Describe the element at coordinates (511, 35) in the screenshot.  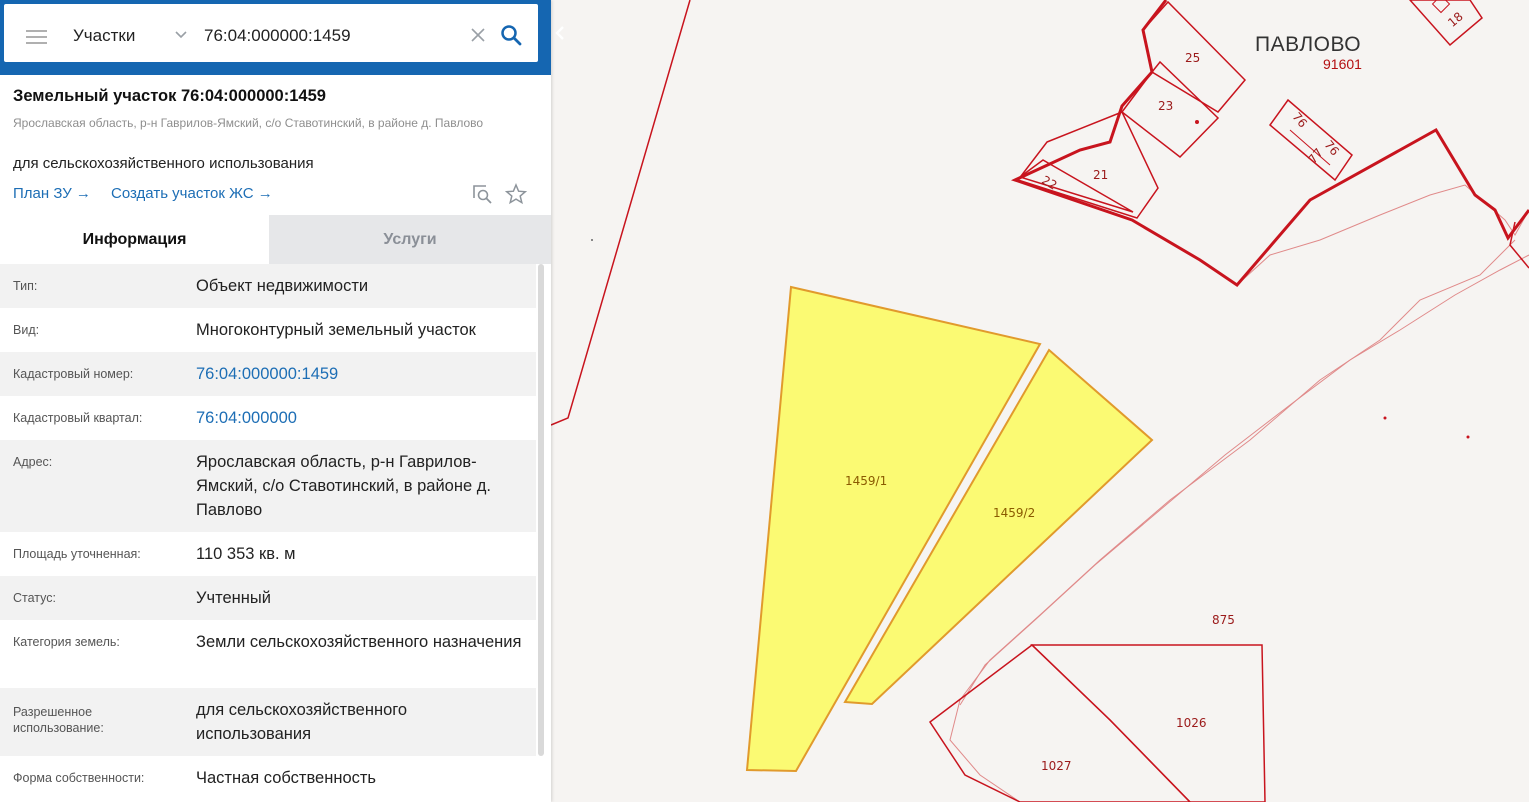
I see `search-icon` at that location.